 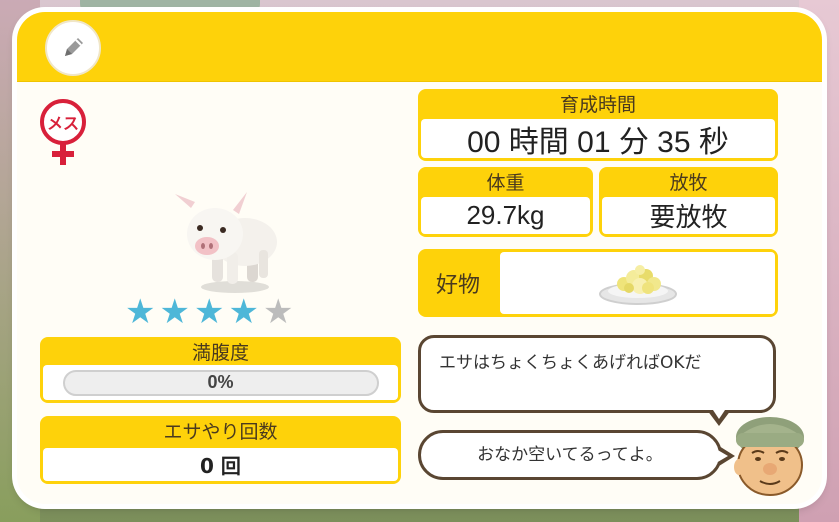 What do you see at coordinates (278, 312) in the screenshot?
I see `star-empty-icon: ★` at bounding box center [278, 312].